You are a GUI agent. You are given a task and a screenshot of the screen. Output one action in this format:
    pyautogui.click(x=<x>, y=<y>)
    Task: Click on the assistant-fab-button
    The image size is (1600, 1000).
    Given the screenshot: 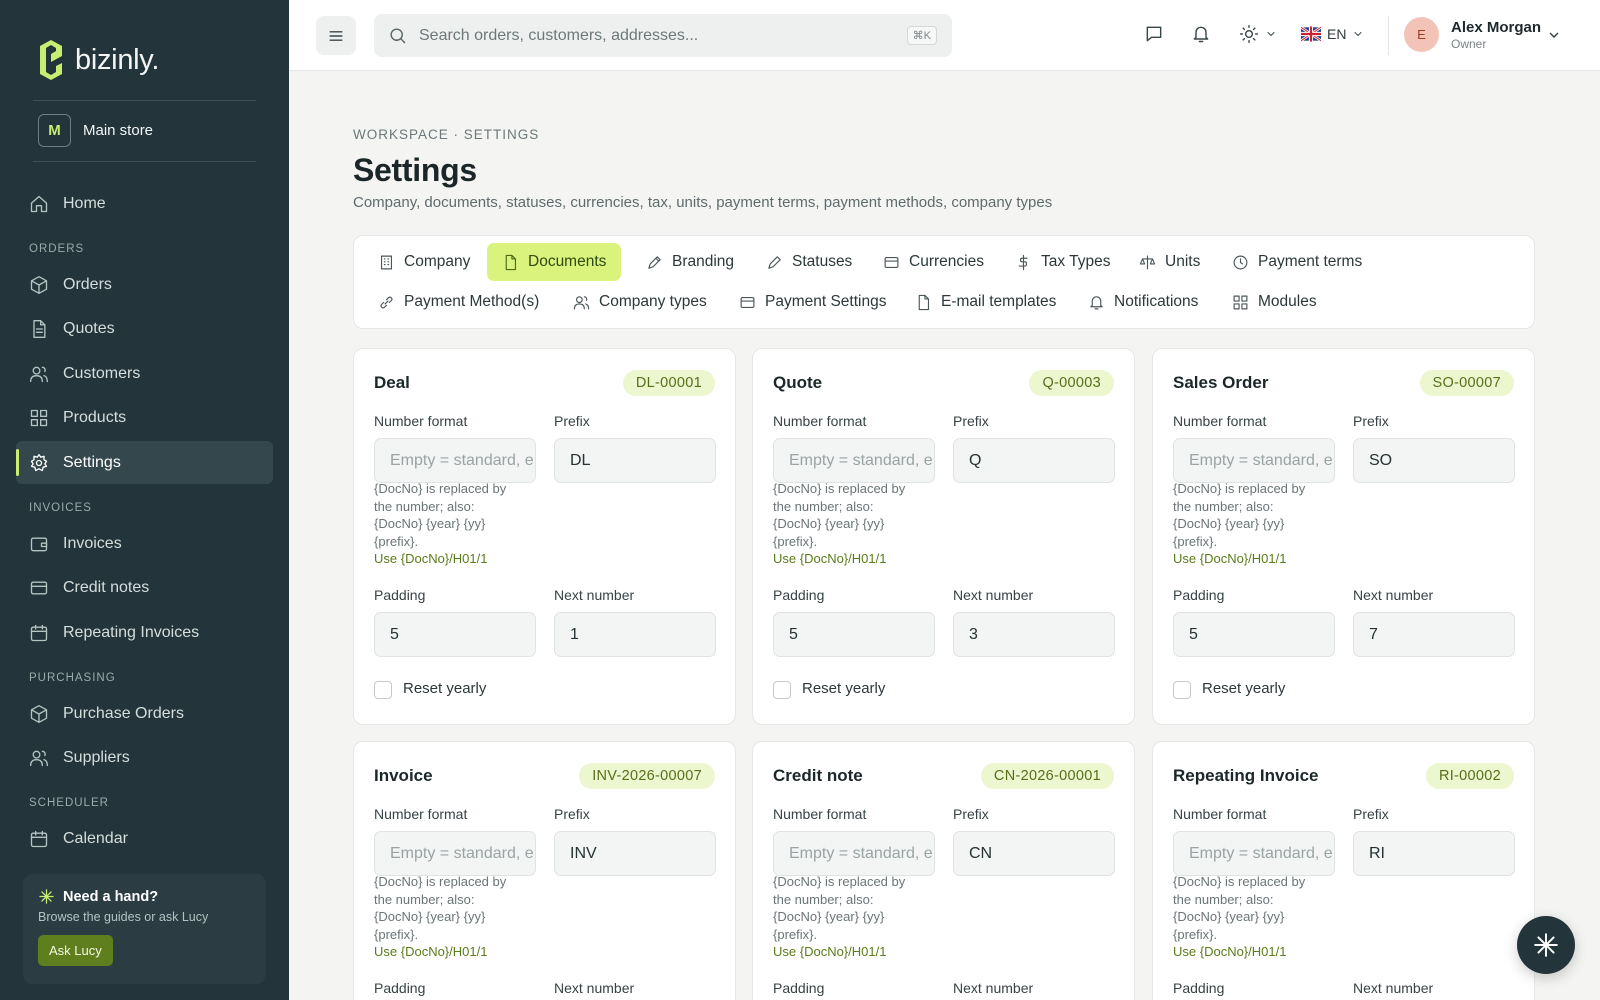 What is the action you would take?
    pyautogui.click(x=1546, y=945)
    